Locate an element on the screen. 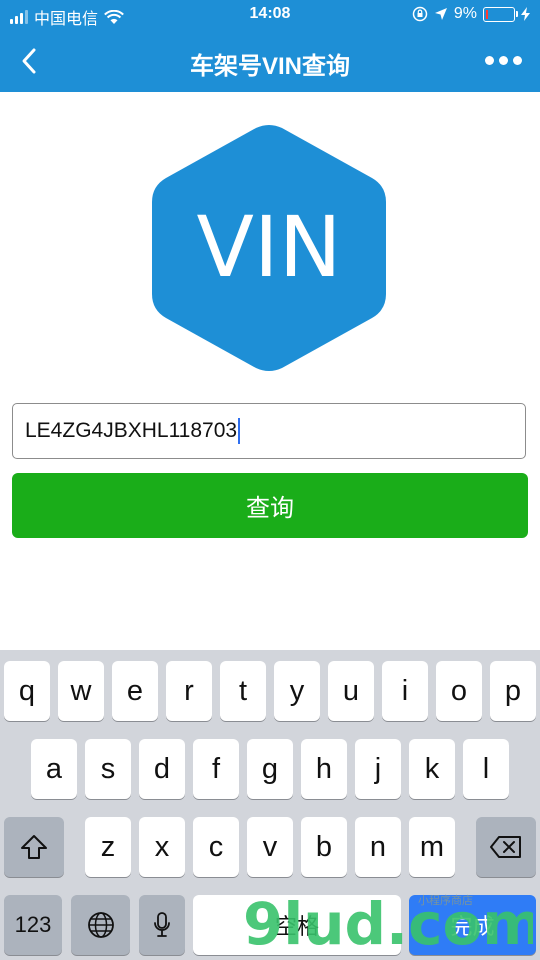 The height and width of the screenshot is (960, 540). key-label: o is located at coordinates (459, 690).